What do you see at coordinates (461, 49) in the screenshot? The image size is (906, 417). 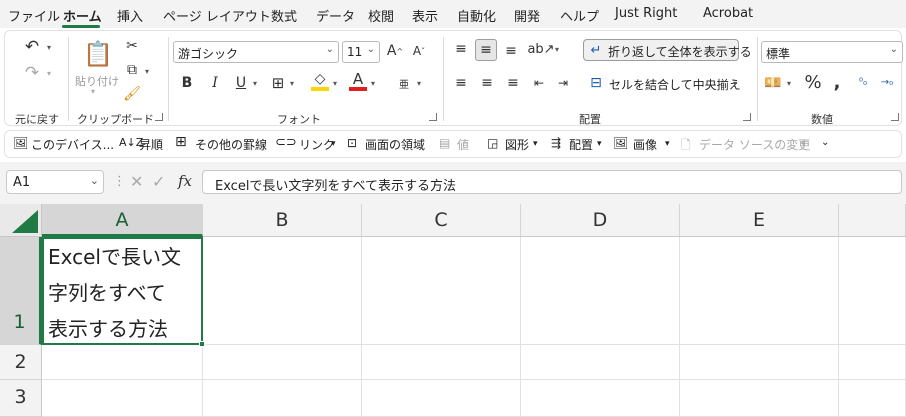 I see `align-top-icon: ≡` at bounding box center [461, 49].